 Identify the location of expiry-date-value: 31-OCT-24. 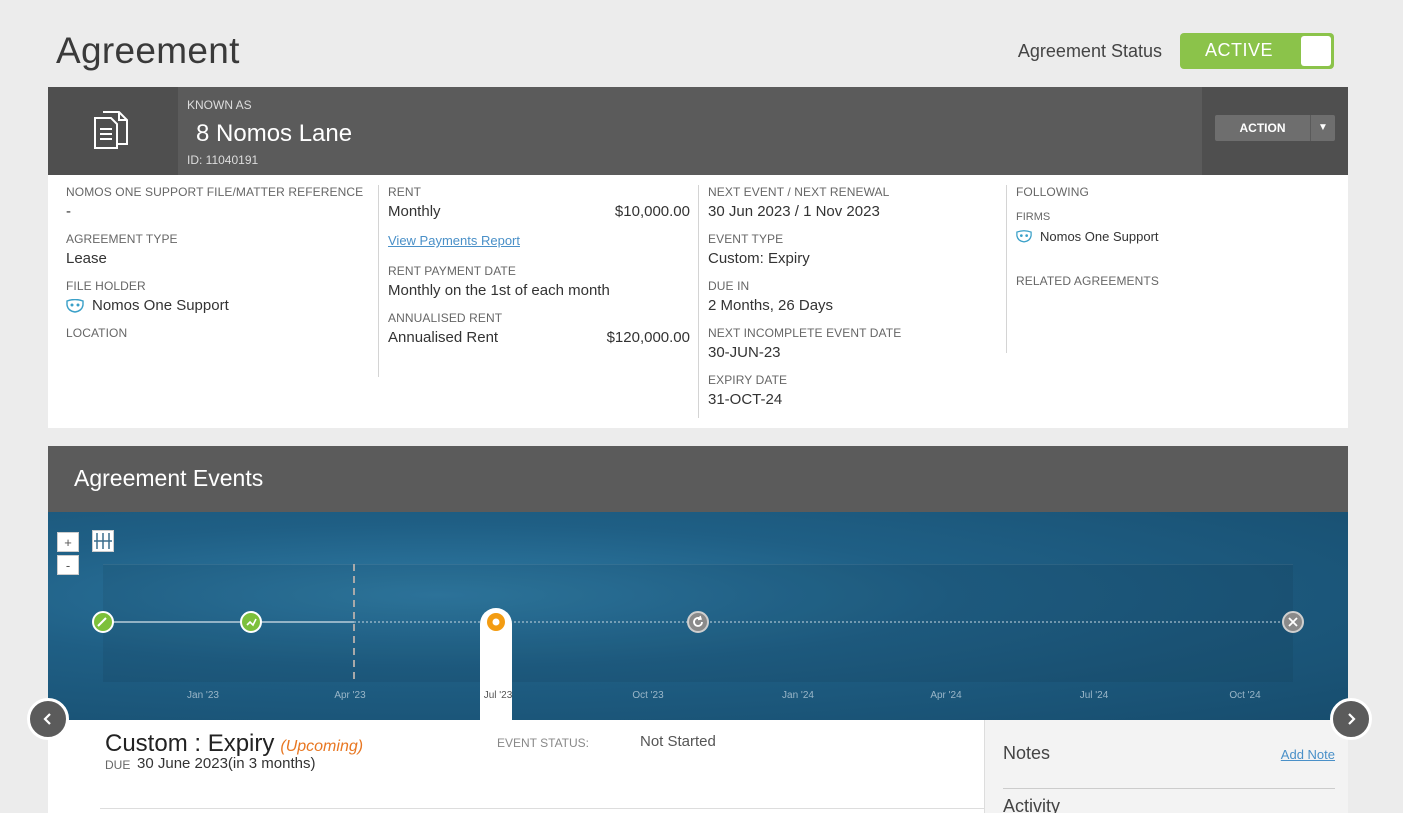
(745, 399).